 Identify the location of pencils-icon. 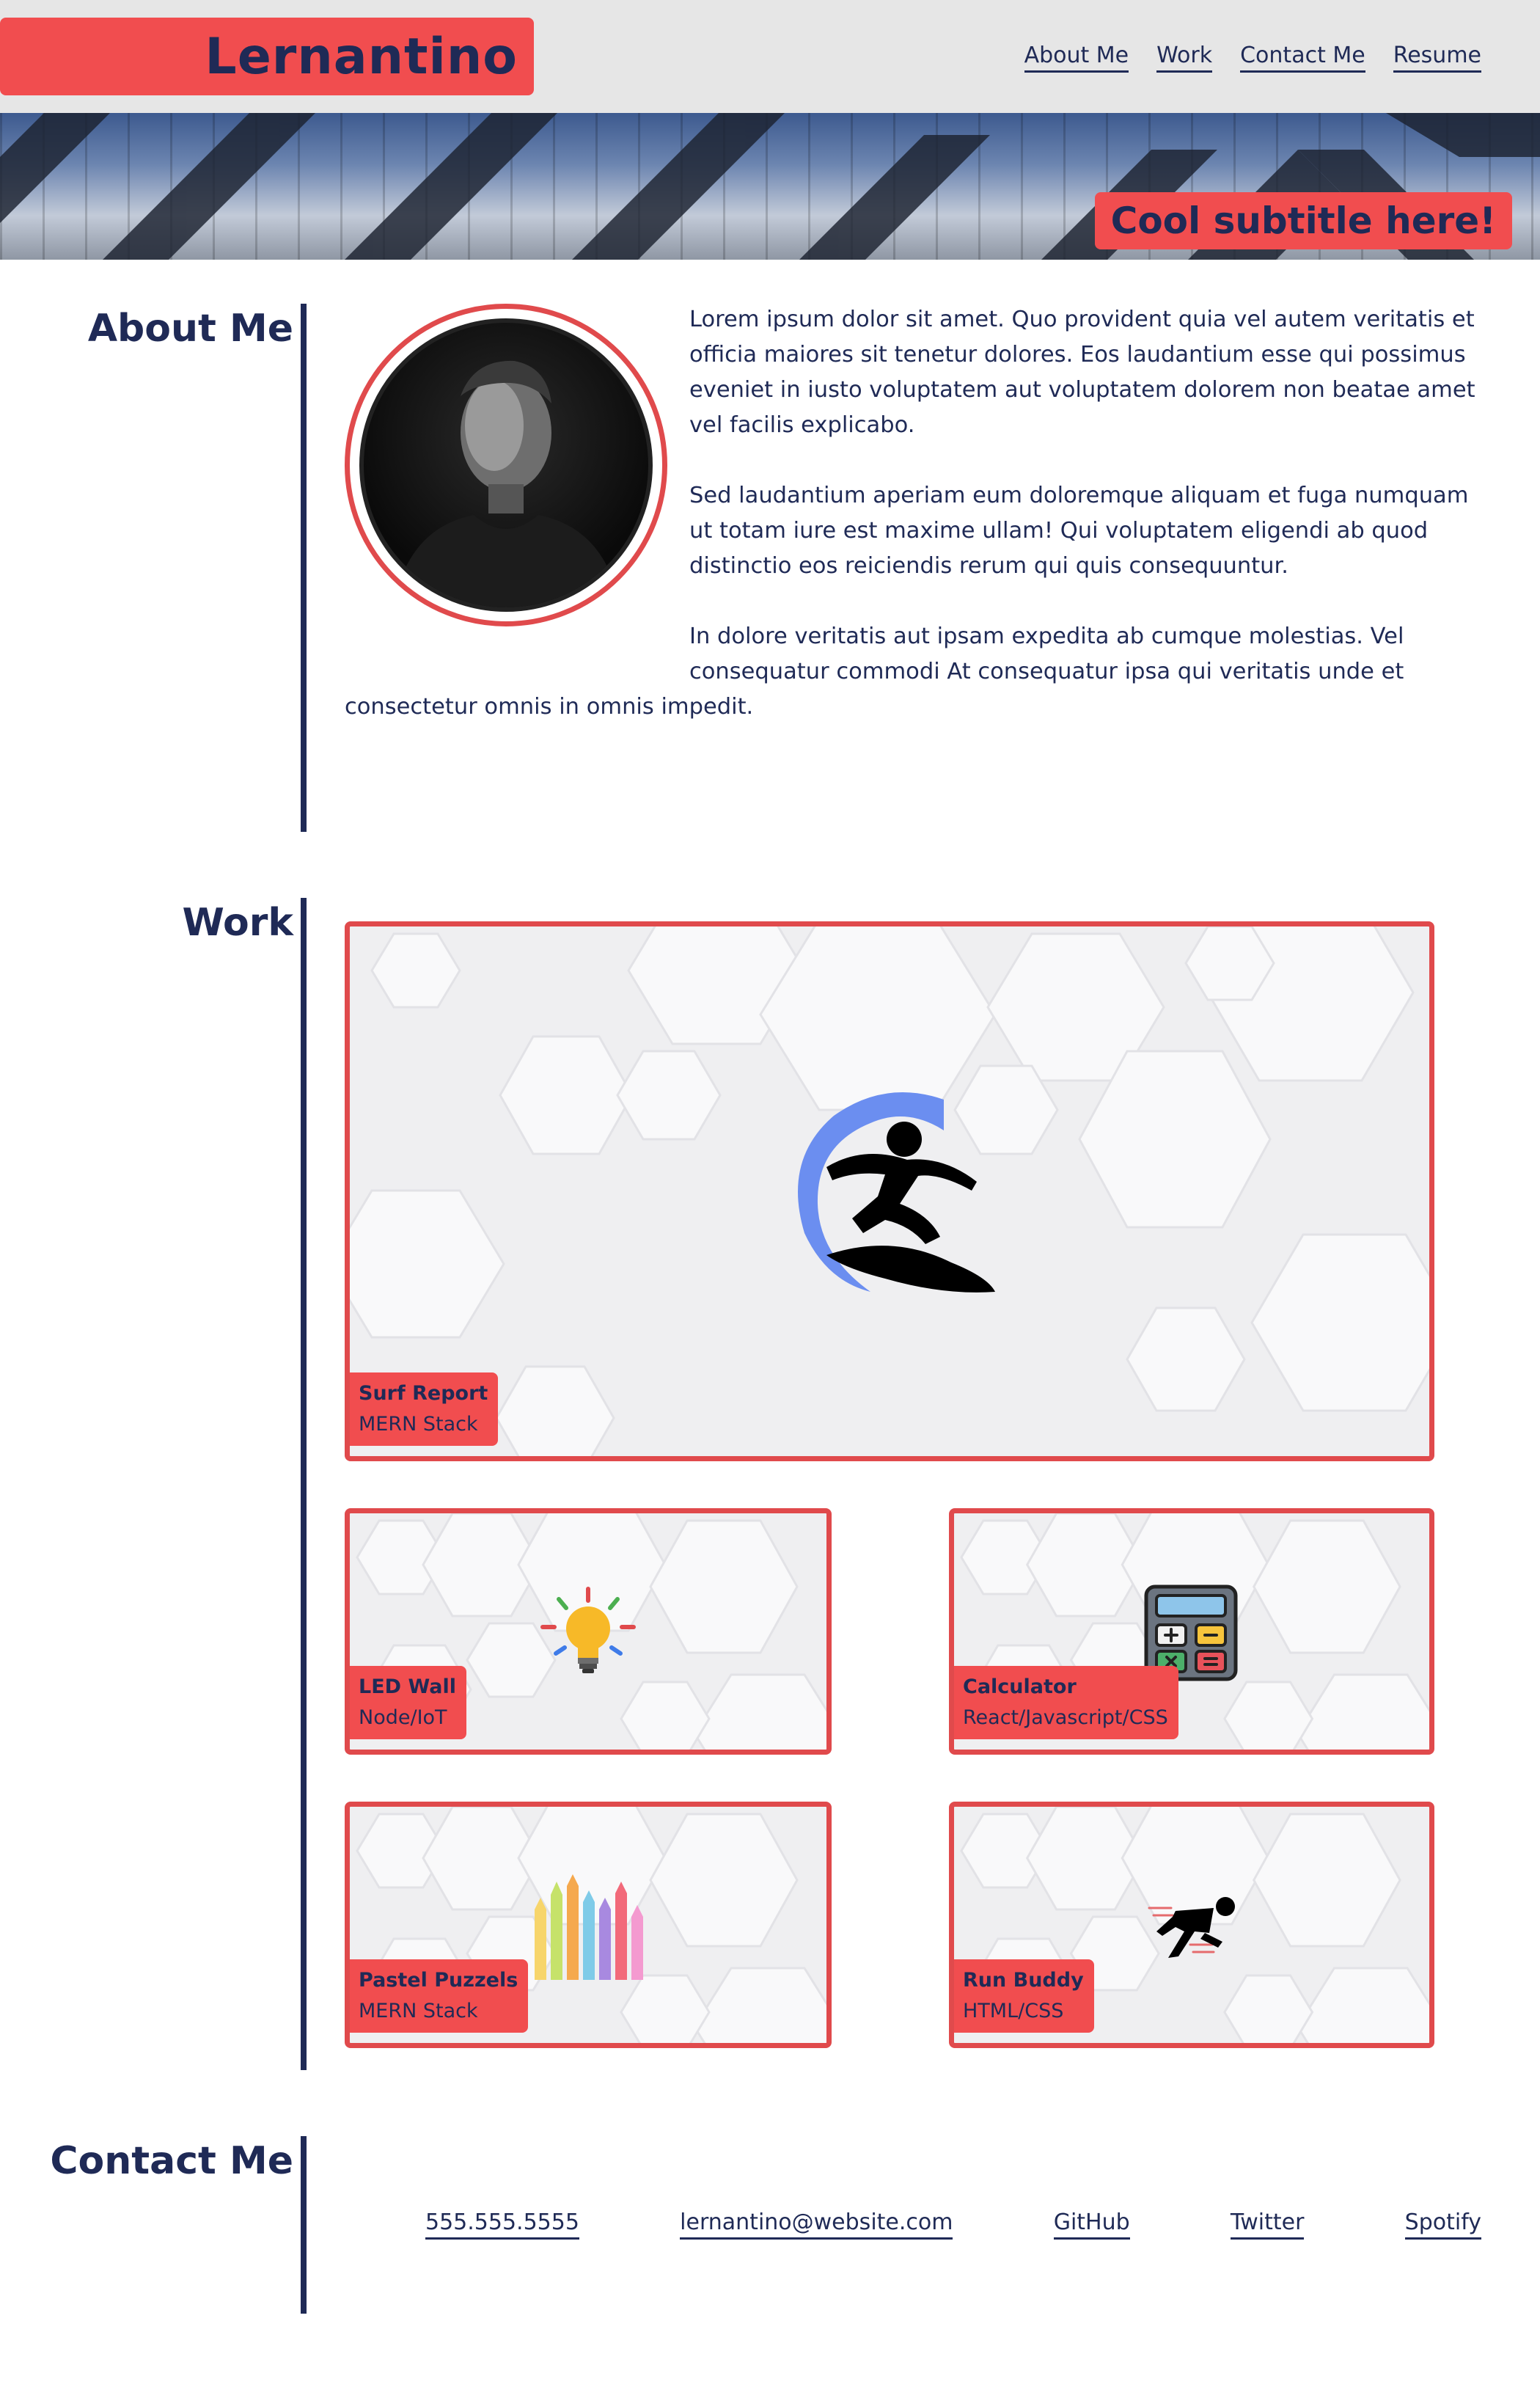
(589, 1927).